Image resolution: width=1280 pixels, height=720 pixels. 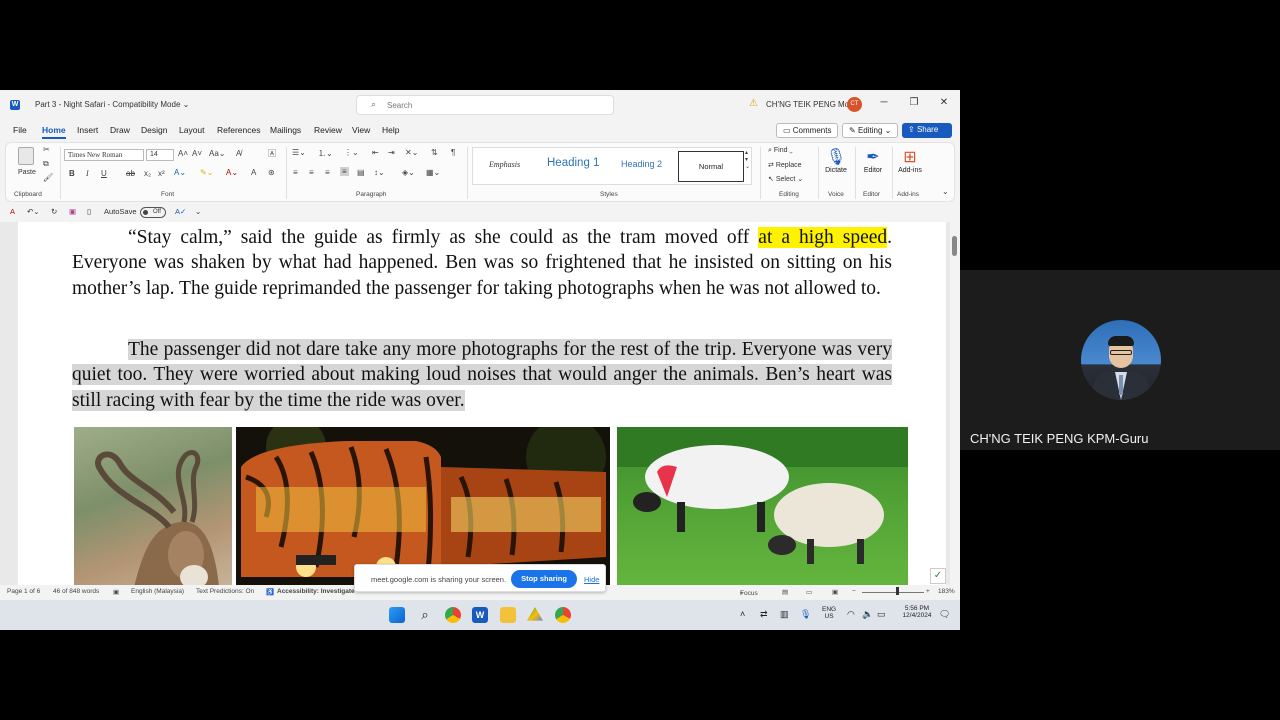 I want to click on sheep-photo, so click(x=762, y=506).